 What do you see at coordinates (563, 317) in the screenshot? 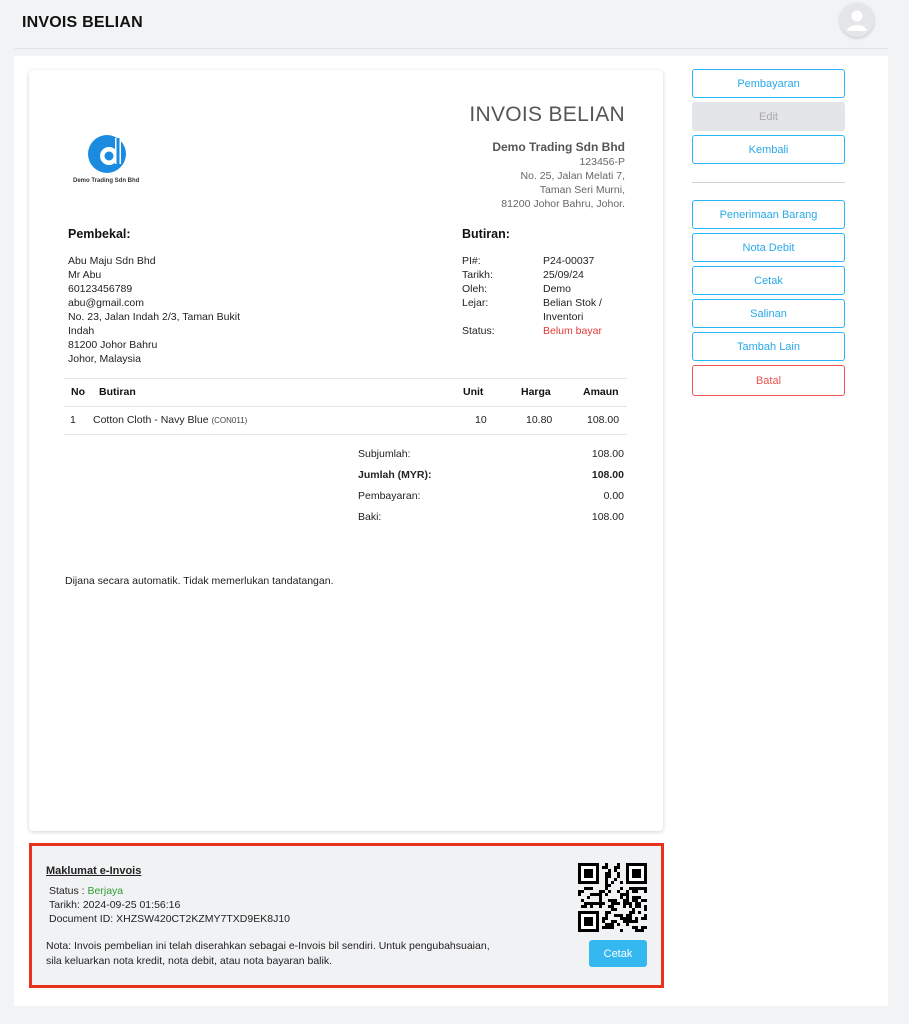
I see `ledger-value-2: Inventori` at bounding box center [563, 317].